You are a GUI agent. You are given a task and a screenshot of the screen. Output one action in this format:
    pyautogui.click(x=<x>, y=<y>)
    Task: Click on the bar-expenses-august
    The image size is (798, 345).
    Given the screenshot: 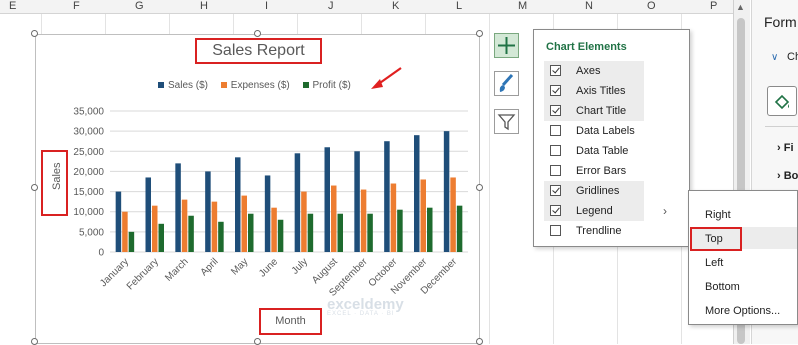 What is the action you would take?
    pyautogui.click(x=334, y=218)
    